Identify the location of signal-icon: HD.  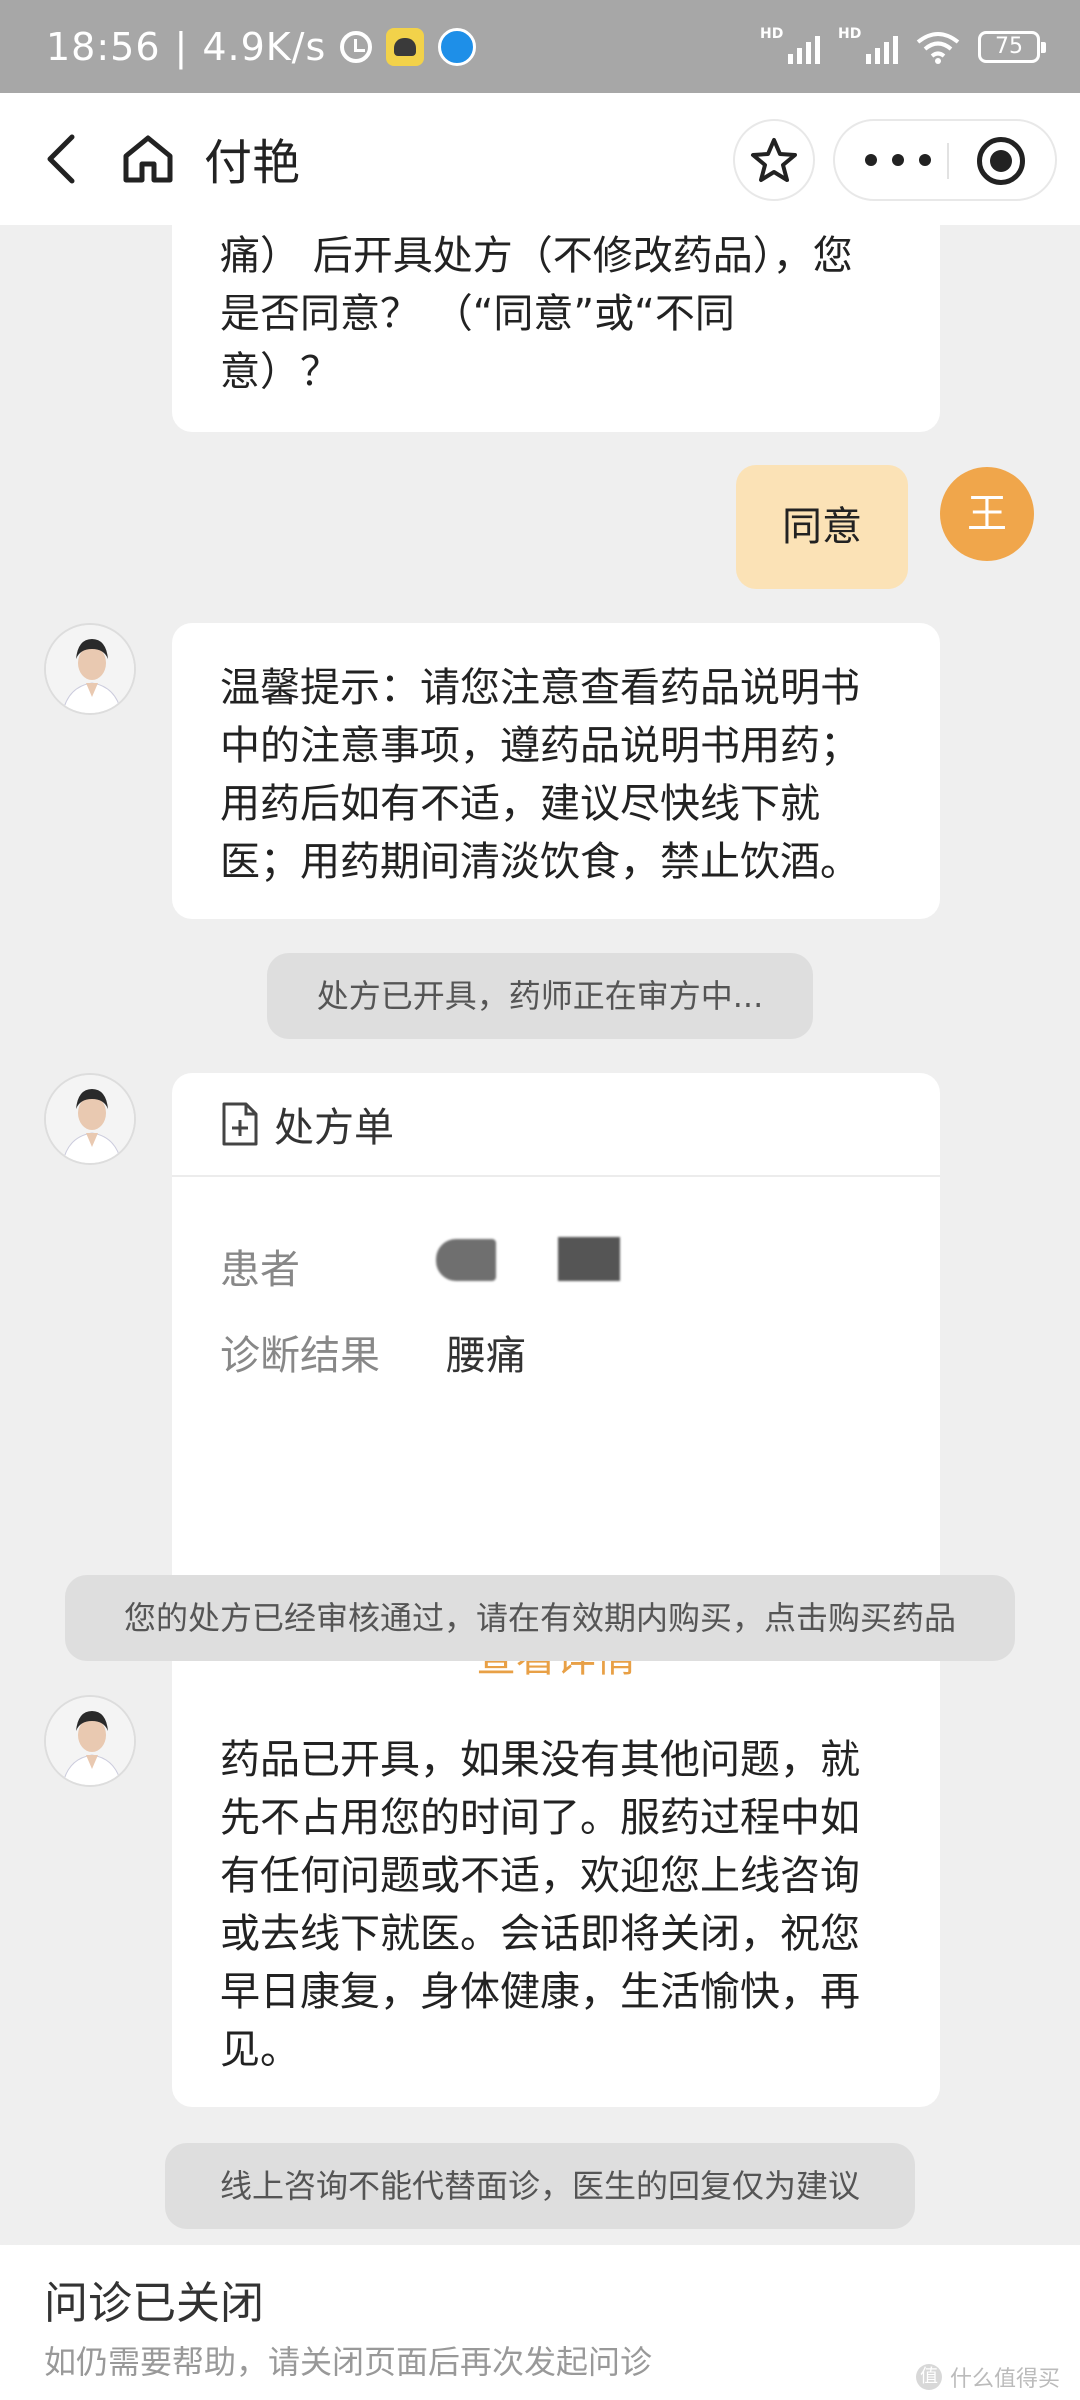
(790, 45).